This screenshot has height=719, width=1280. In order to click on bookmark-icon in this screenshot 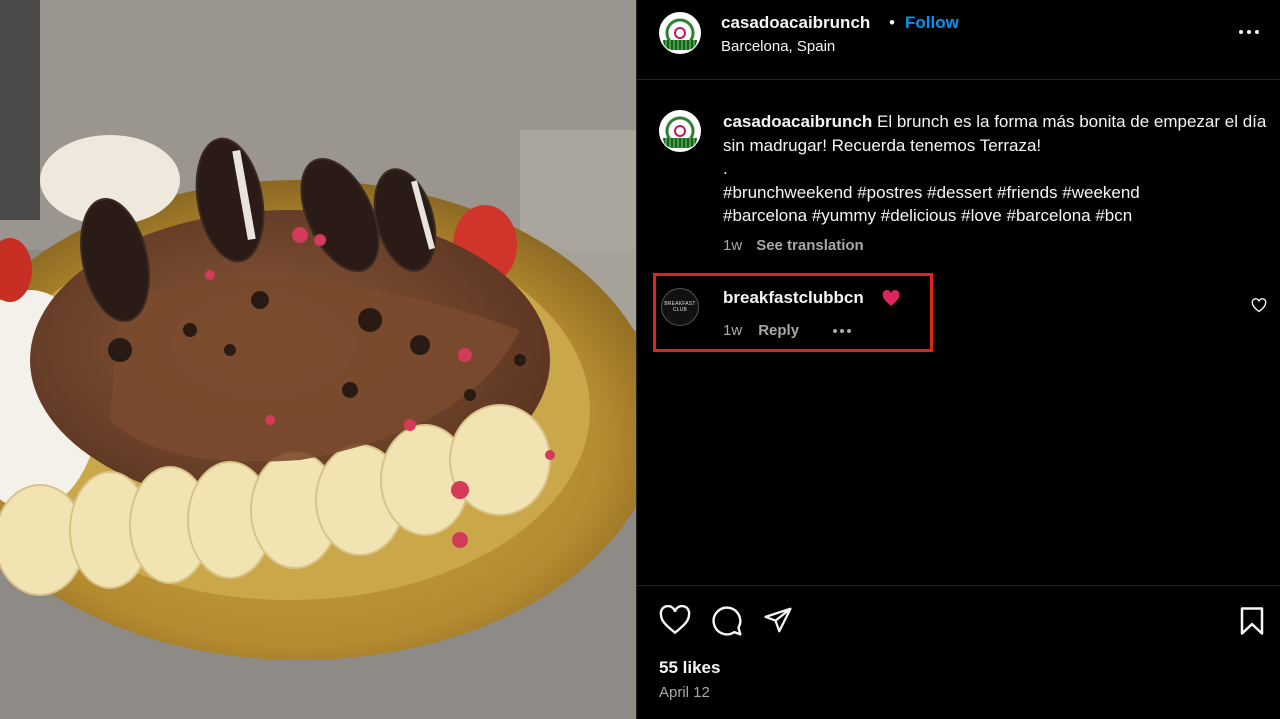, I will do `click(1252, 621)`.